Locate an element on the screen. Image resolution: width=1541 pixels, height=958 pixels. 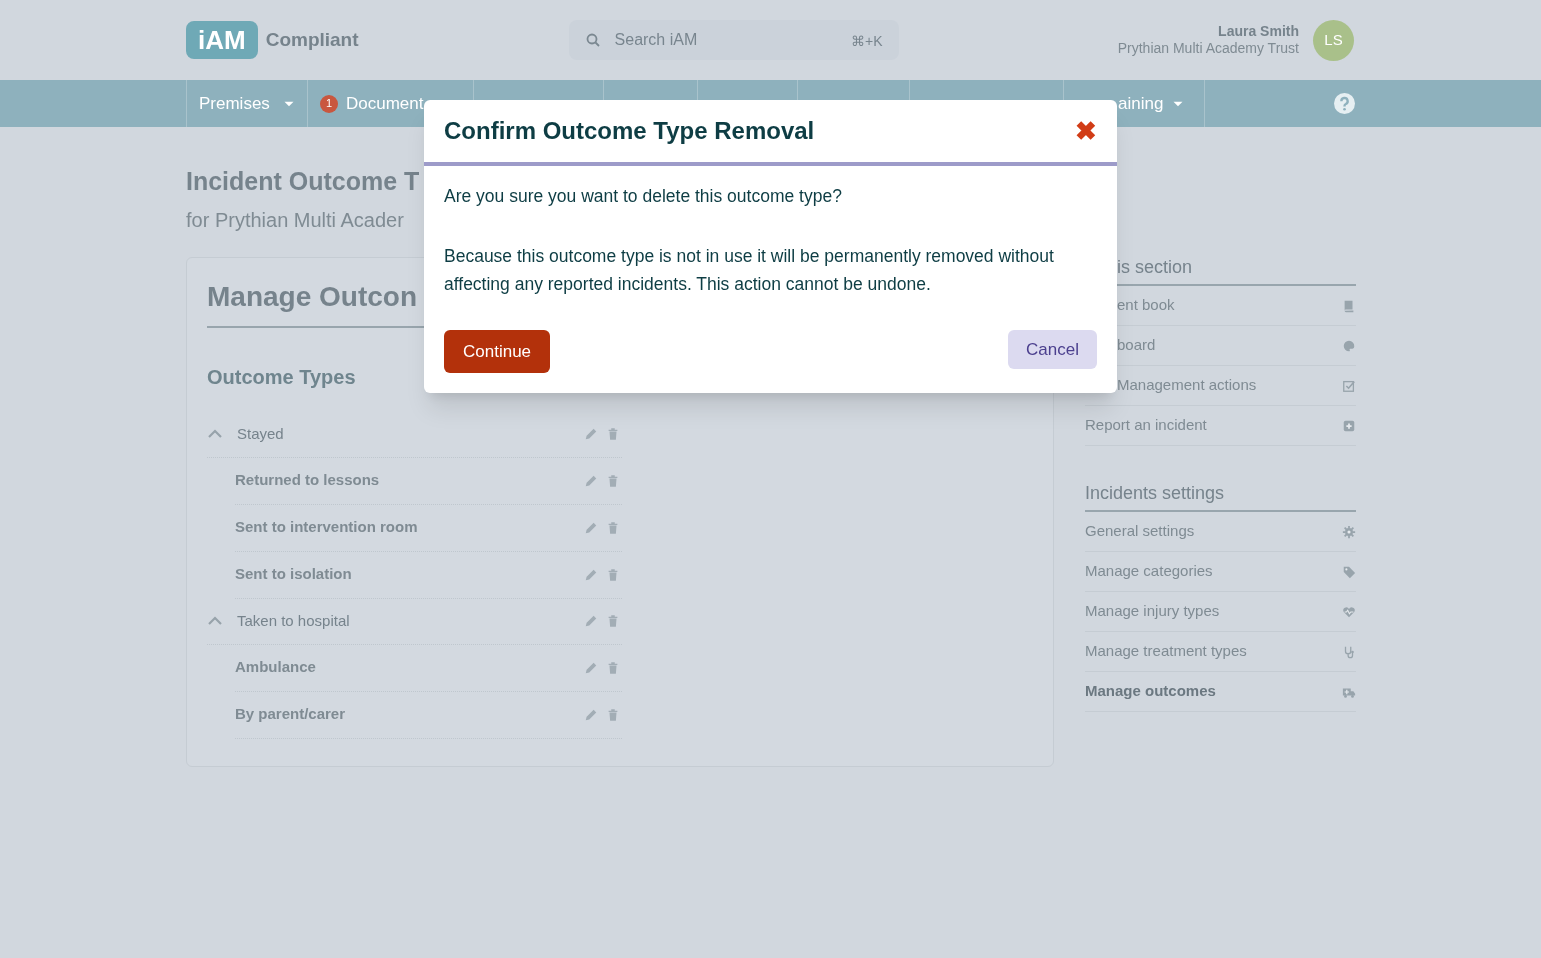
count-badge: 1 is located at coordinates (329, 103).